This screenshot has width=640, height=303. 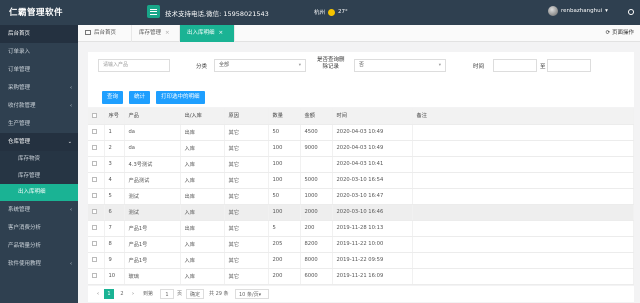 What do you see at coordinates (113, 97) in the screenshot?
I see `query-button: 查询` at bounding box center [113, 97].